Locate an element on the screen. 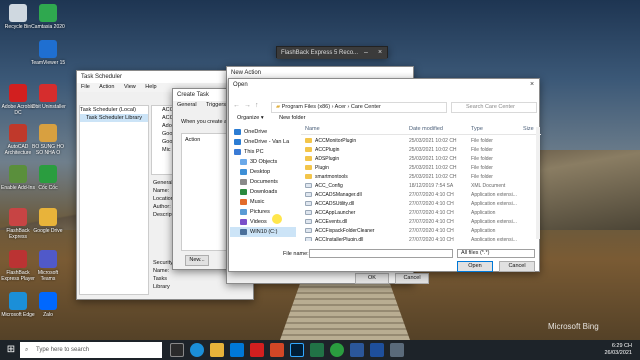  coccoc-icon is located at coordinates (337, 350).